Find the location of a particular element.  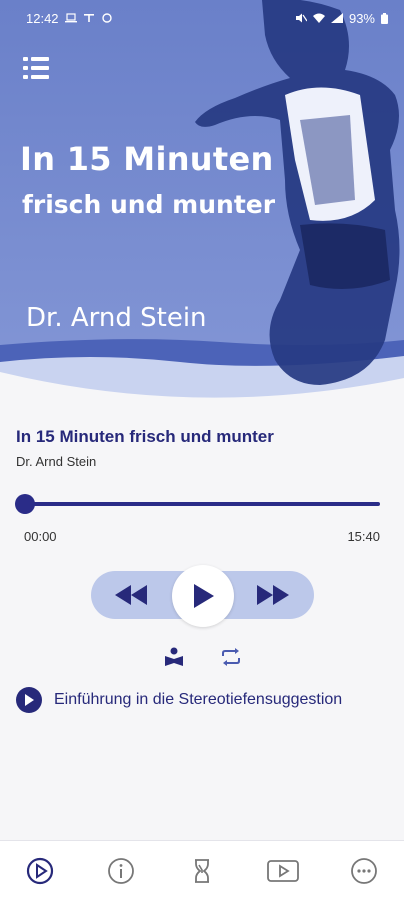

bottom-navigation is located at coordinates (202, 870).